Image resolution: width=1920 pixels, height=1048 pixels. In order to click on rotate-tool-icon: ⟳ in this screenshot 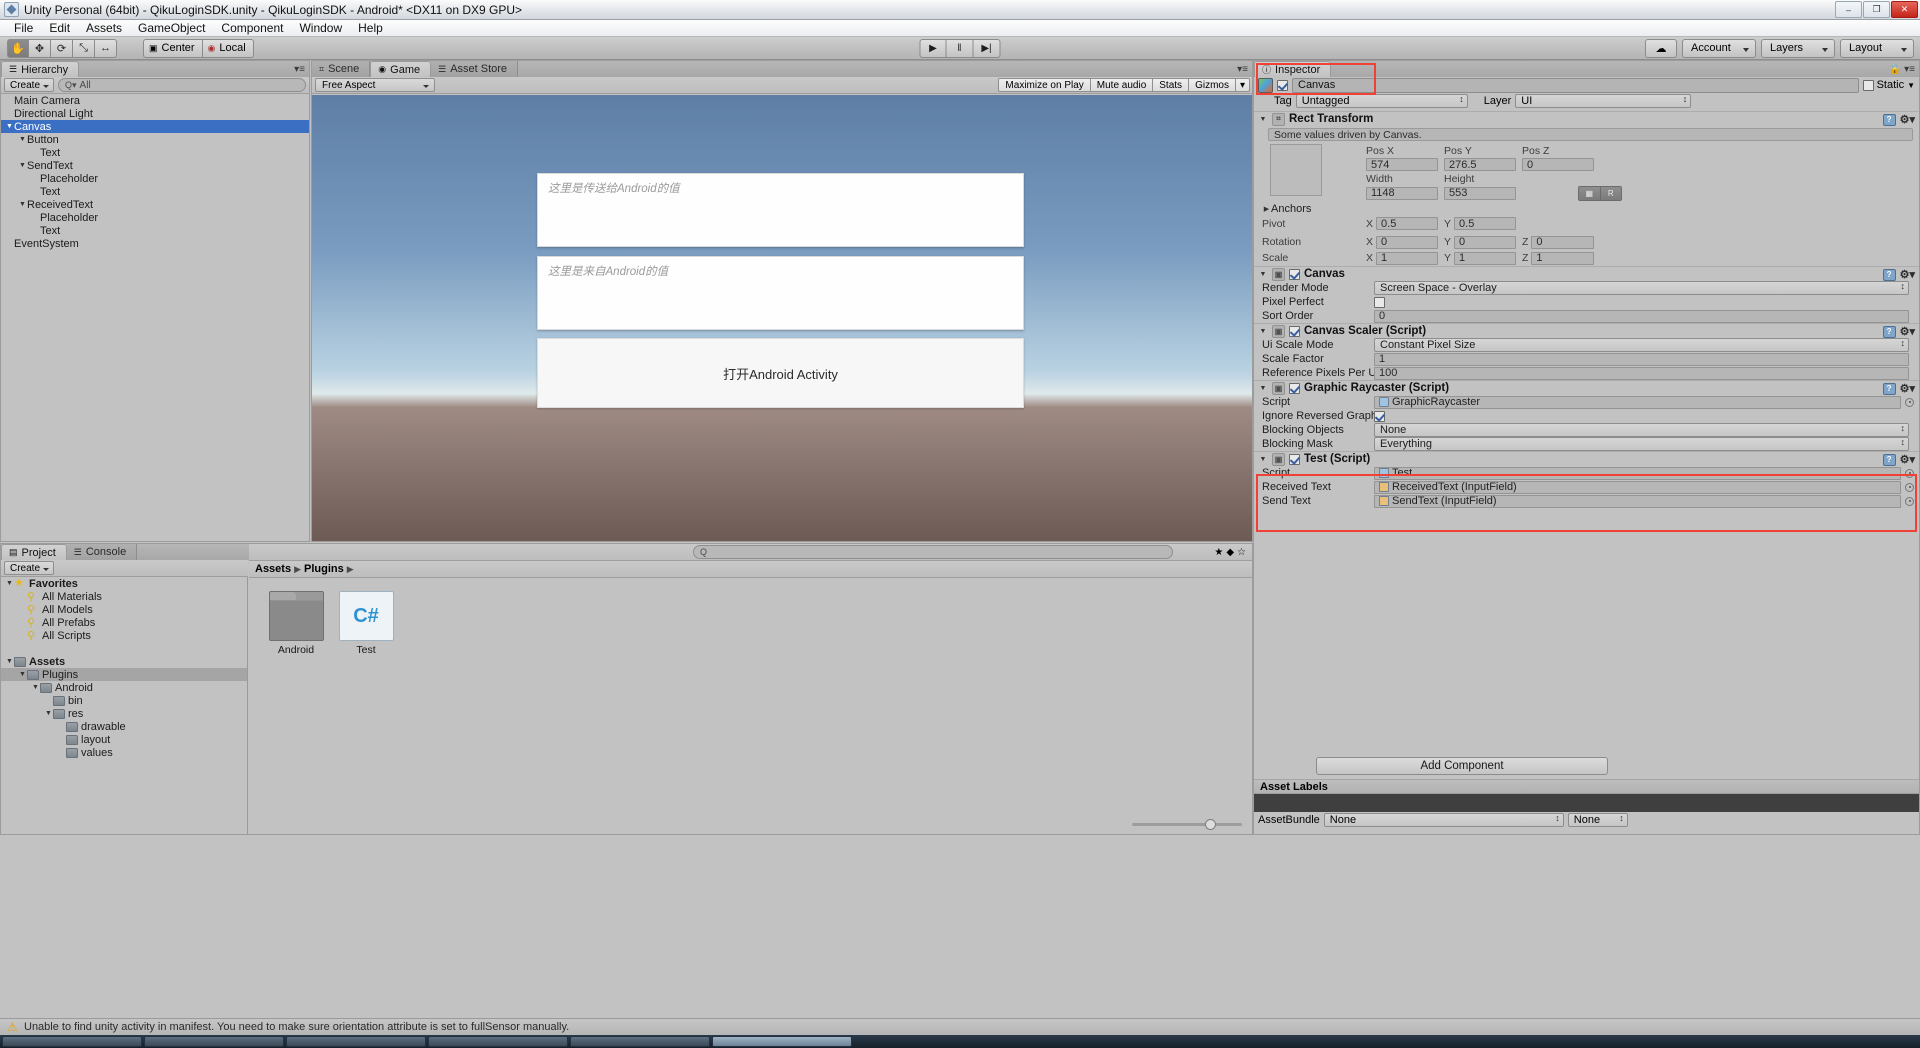, I will do `click(62, 48)`.